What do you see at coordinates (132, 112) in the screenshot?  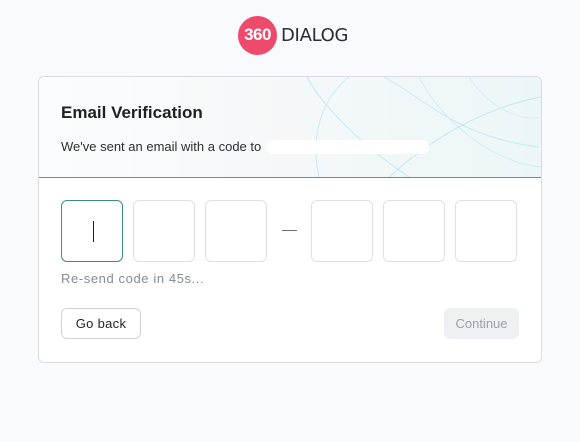 I see `page-title: Email Verification` at bounding box center [132, 112].